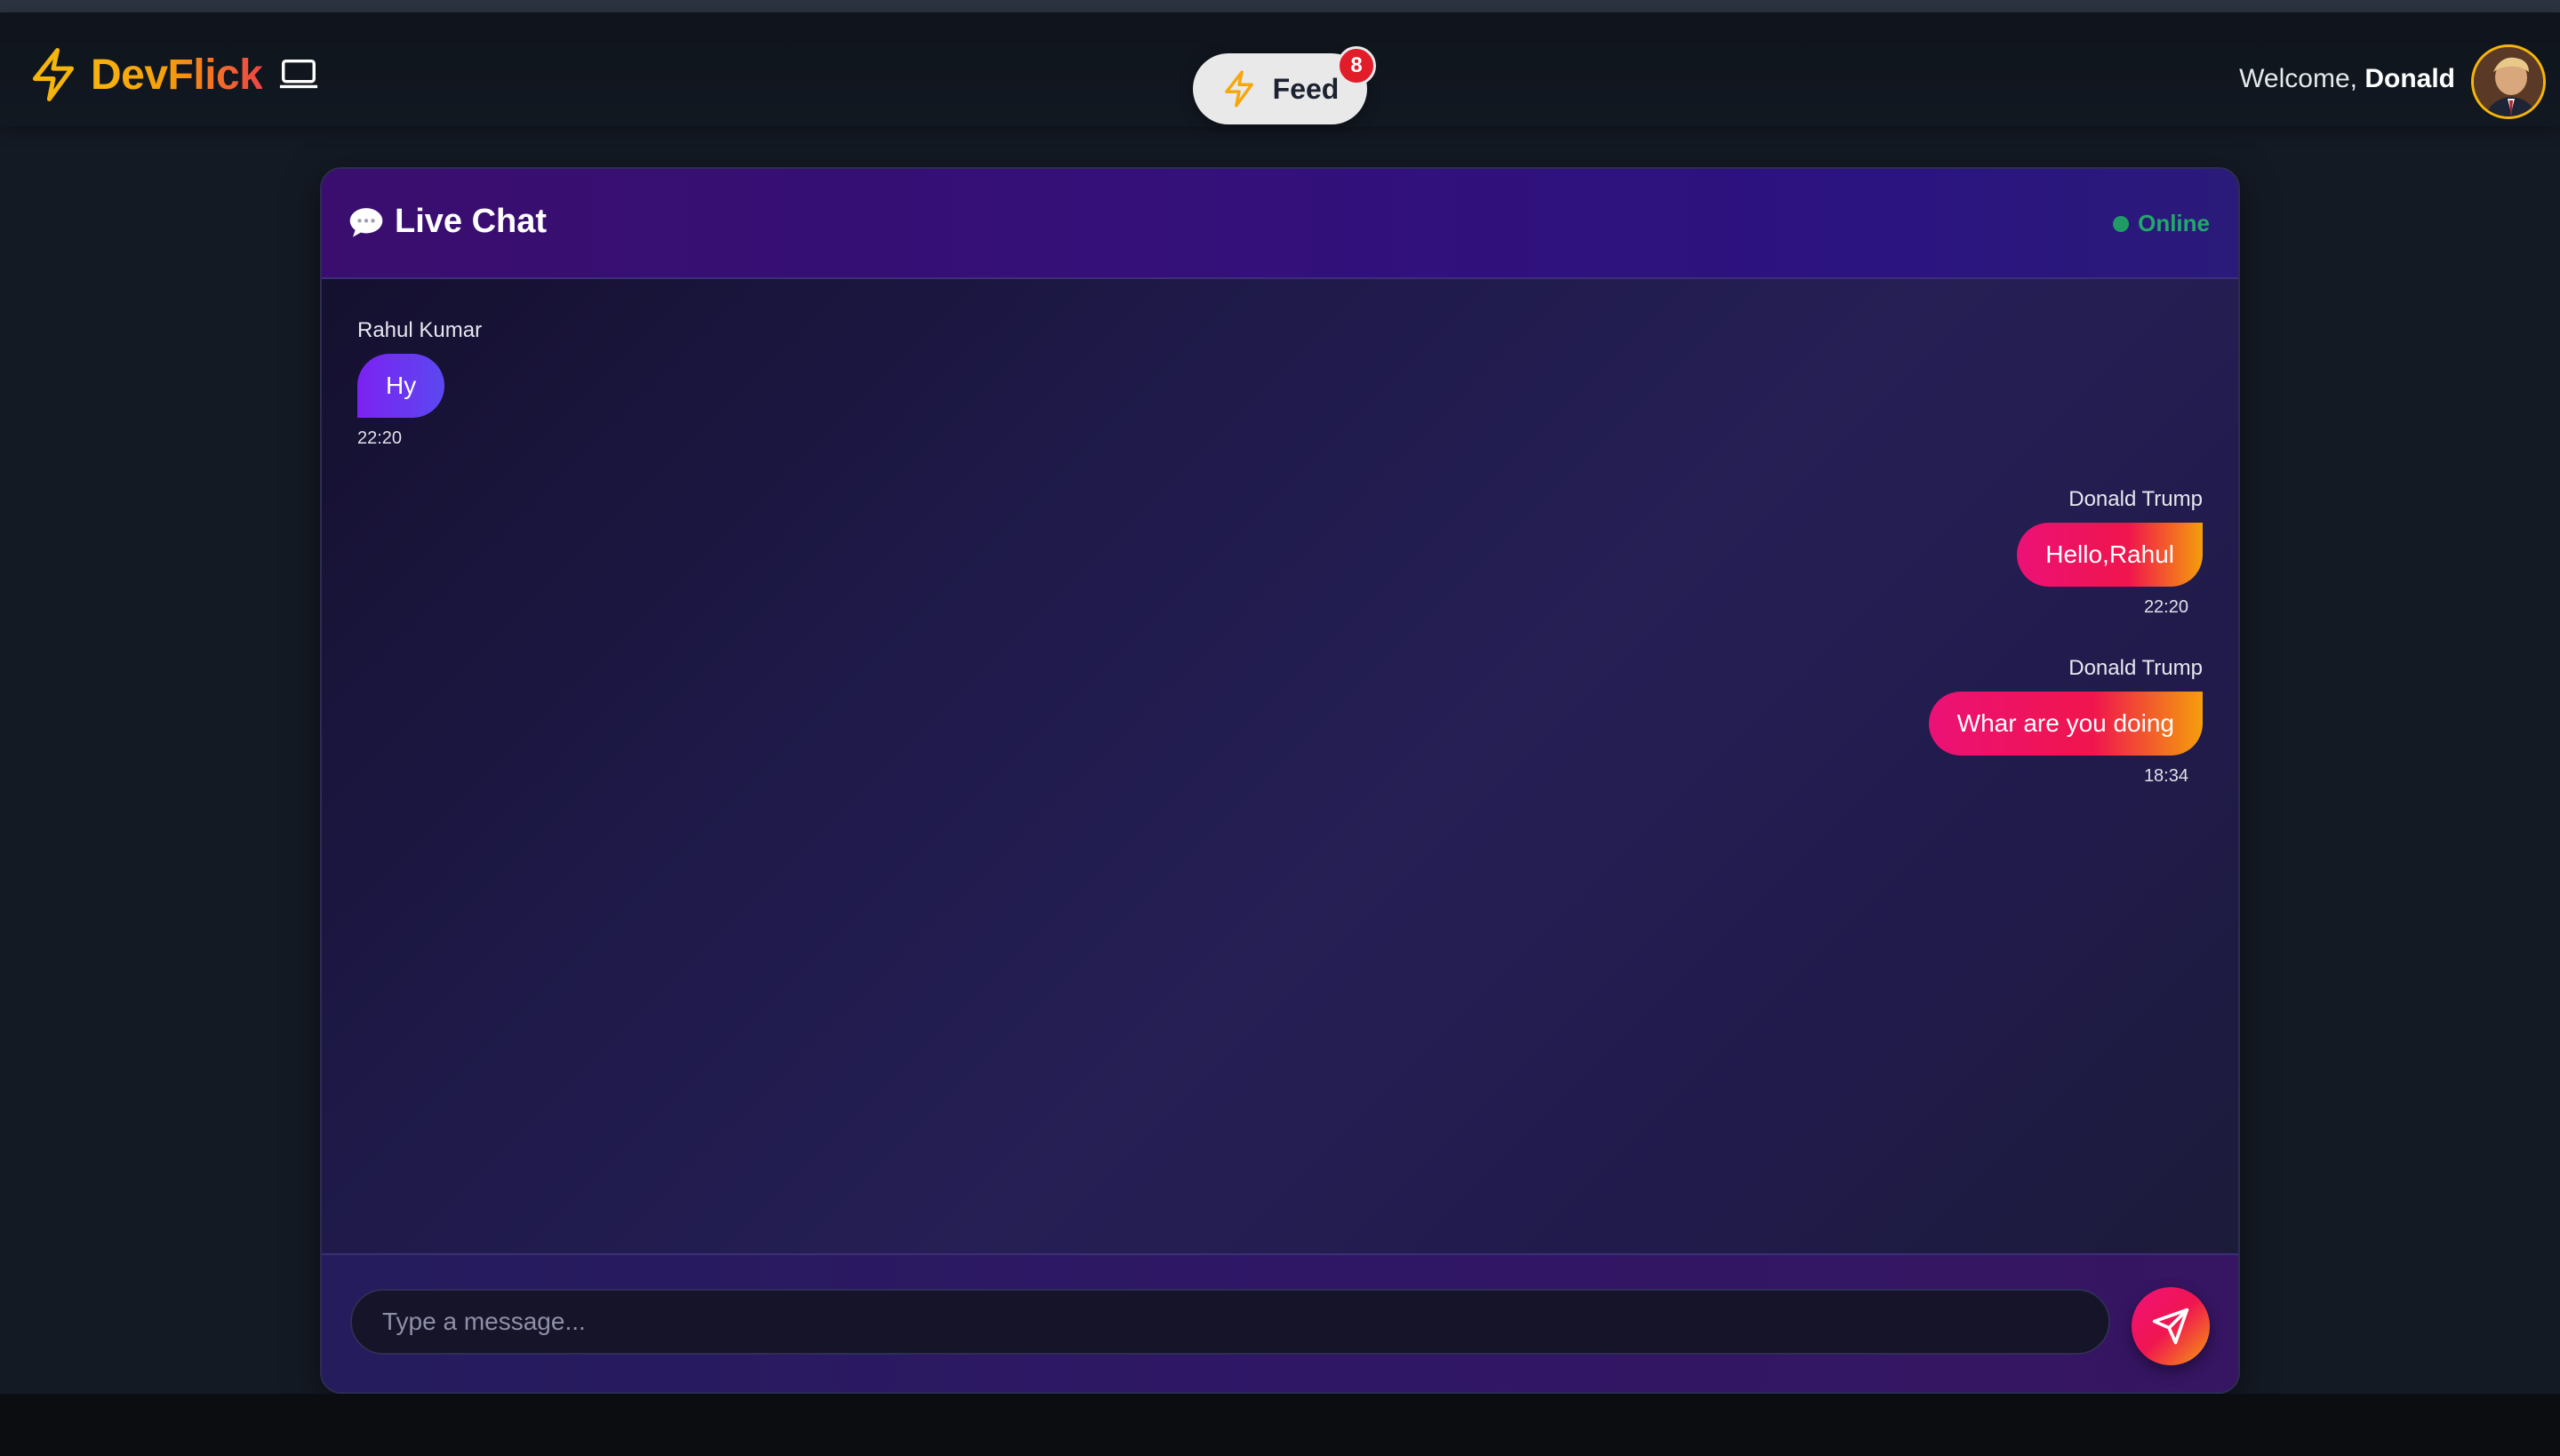 The image size is (2560, 1456). I want to click on message-bubble: Whar are you doing, so click(2065, 724).